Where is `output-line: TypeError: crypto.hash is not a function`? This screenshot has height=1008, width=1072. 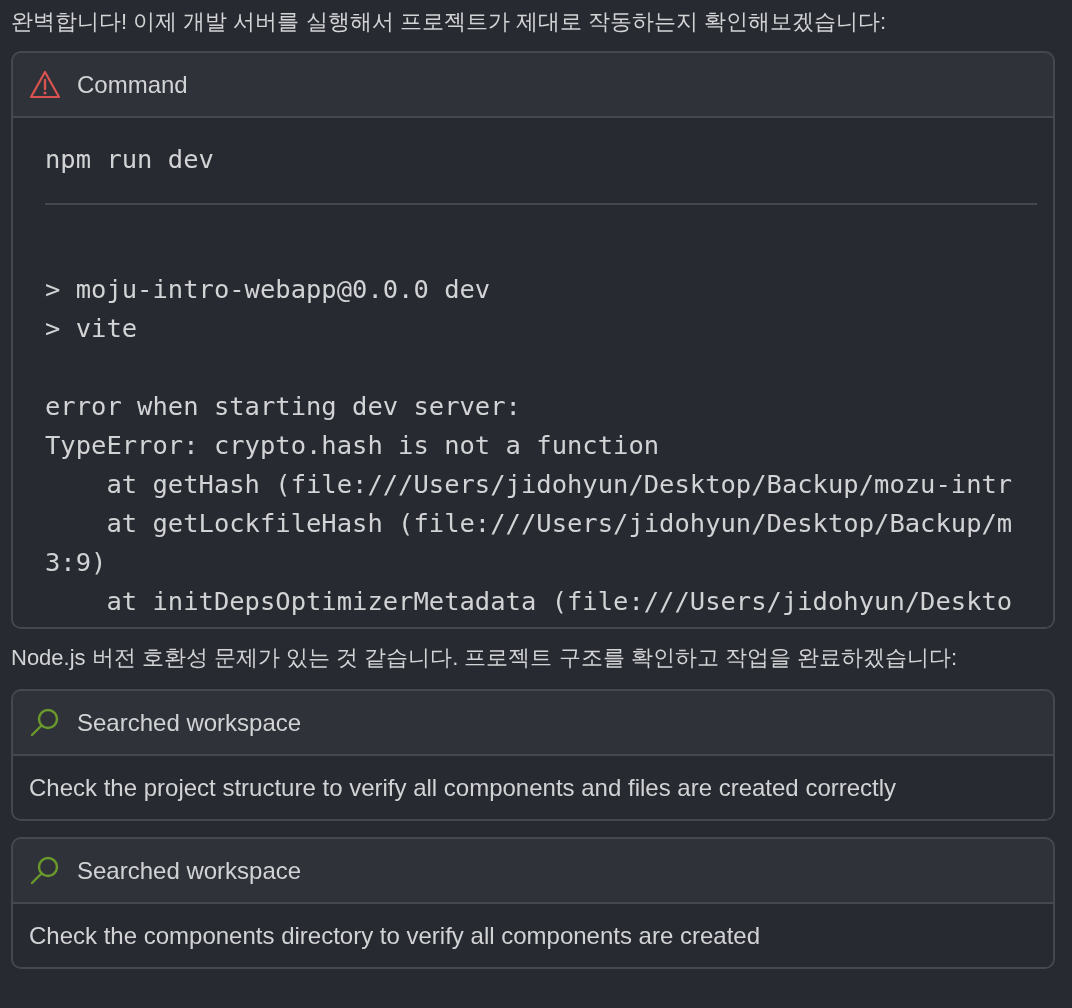
output-line: TypeError: crypto.hash is not a function is located at coordinates (353, 445).